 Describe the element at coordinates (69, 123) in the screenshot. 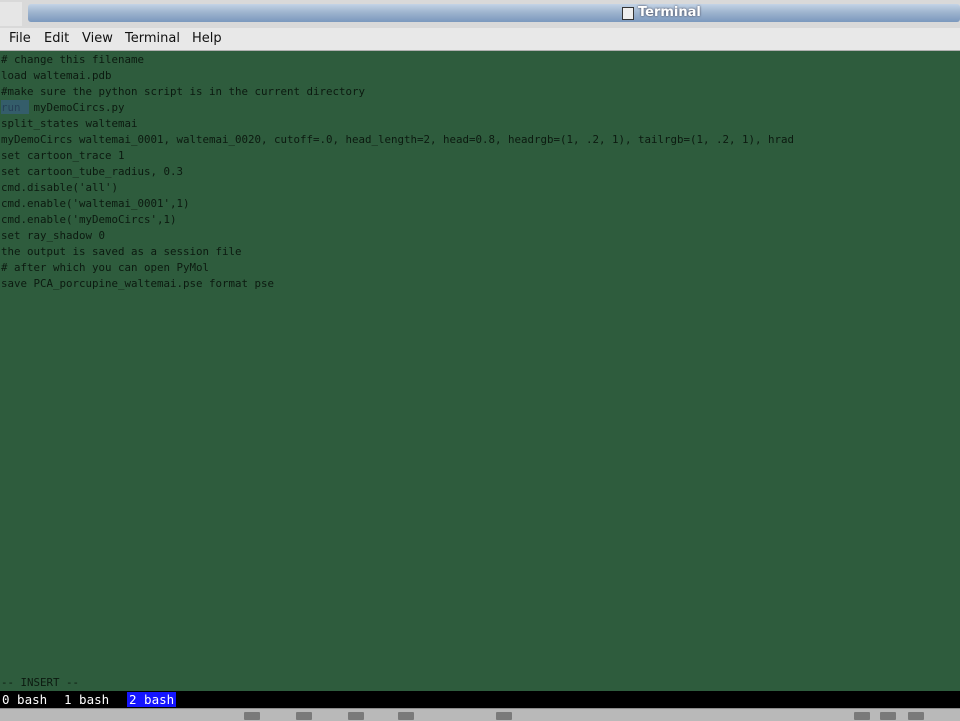

I see `terminal-line: split_states waltemai` at that location.